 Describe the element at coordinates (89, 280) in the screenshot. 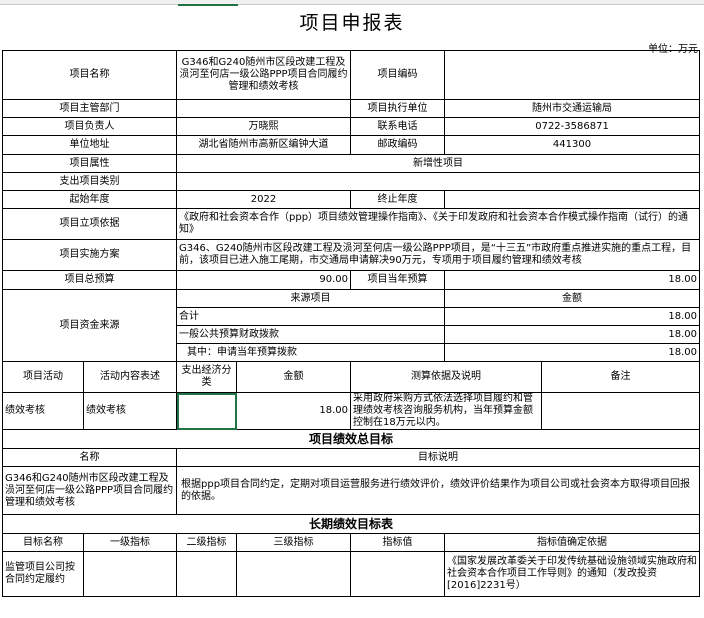

I see `total-budget-label: 项目总预算` at that location.